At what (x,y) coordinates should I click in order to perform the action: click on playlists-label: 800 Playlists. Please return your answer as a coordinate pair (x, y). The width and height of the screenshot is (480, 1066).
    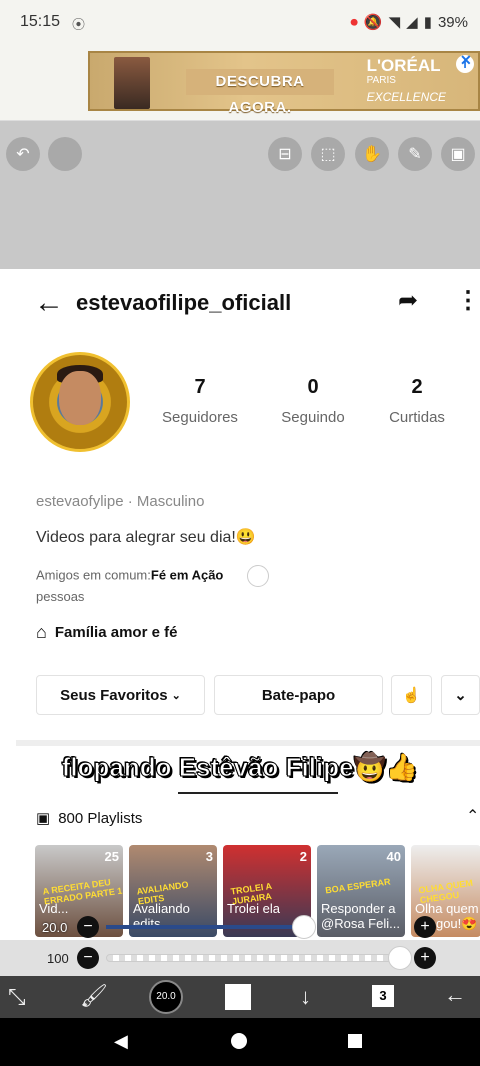
    Looking at the image, I should click on (100, 818).